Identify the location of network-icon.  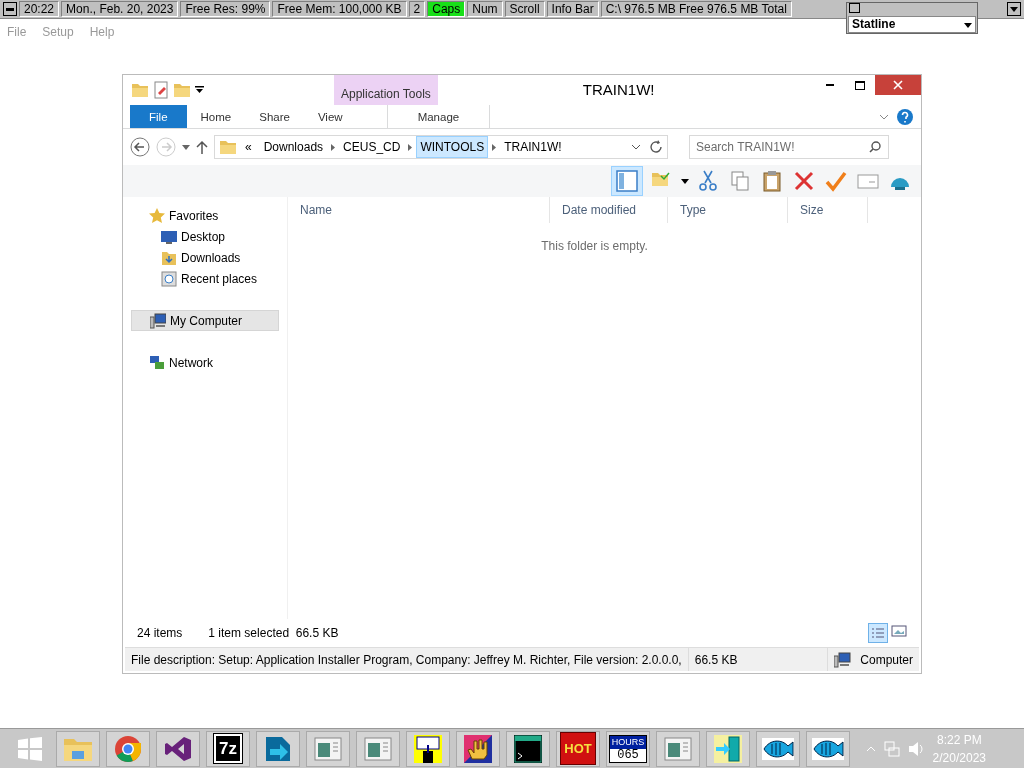
(157, 362).